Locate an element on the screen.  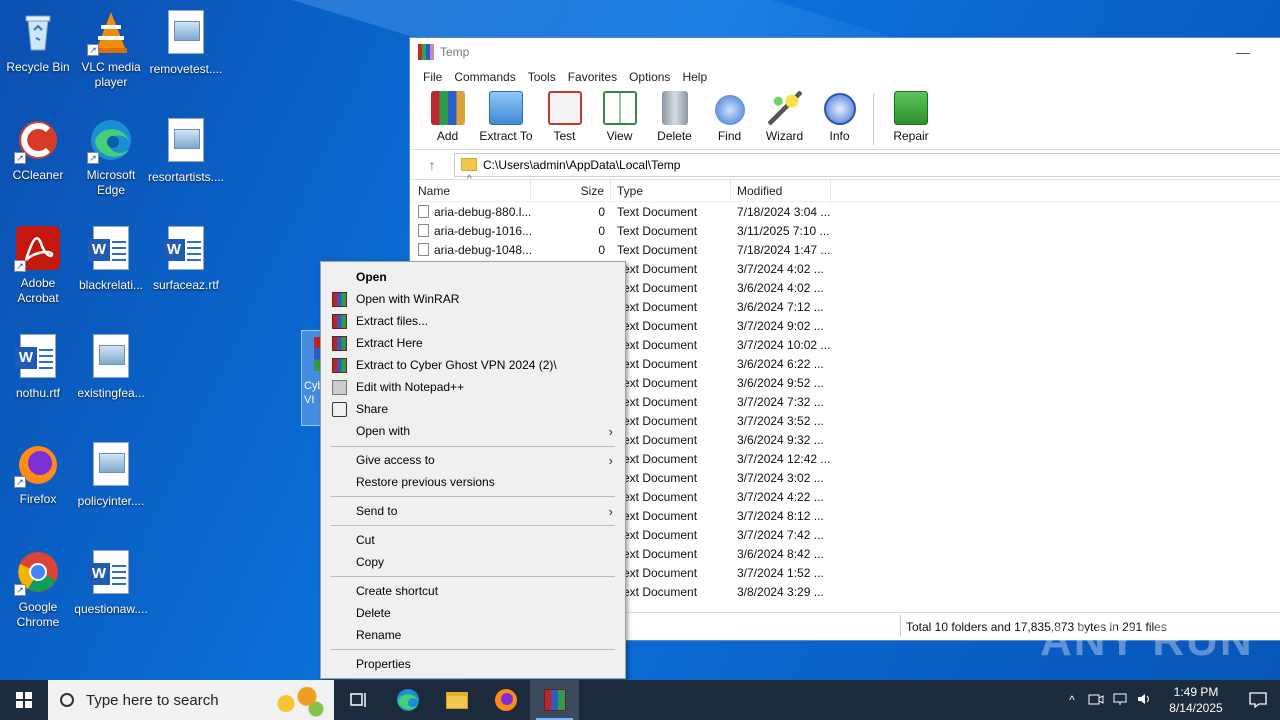
clock-date: 8/14/2025 is located at coordinates (1196, 708).